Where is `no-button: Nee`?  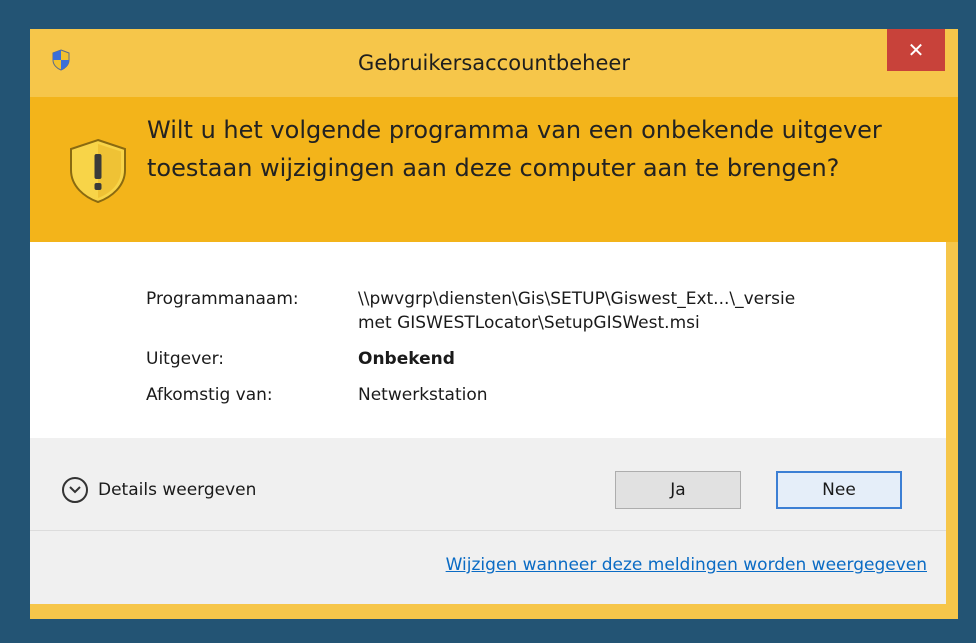 no-button: Nee is located at coordinates (839, 490).